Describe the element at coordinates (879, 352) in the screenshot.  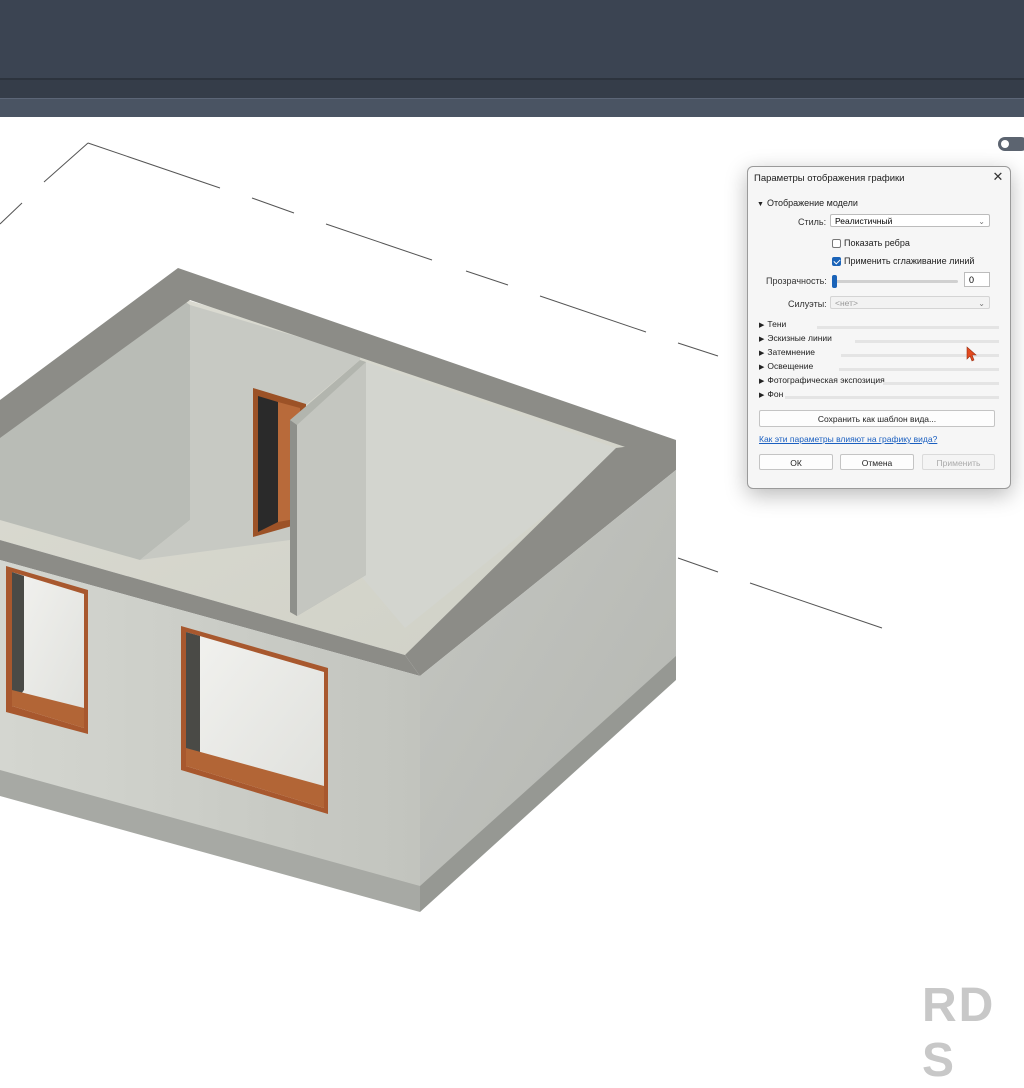
I see `section-depth-cueing: ▶ Затемнение` at that location.